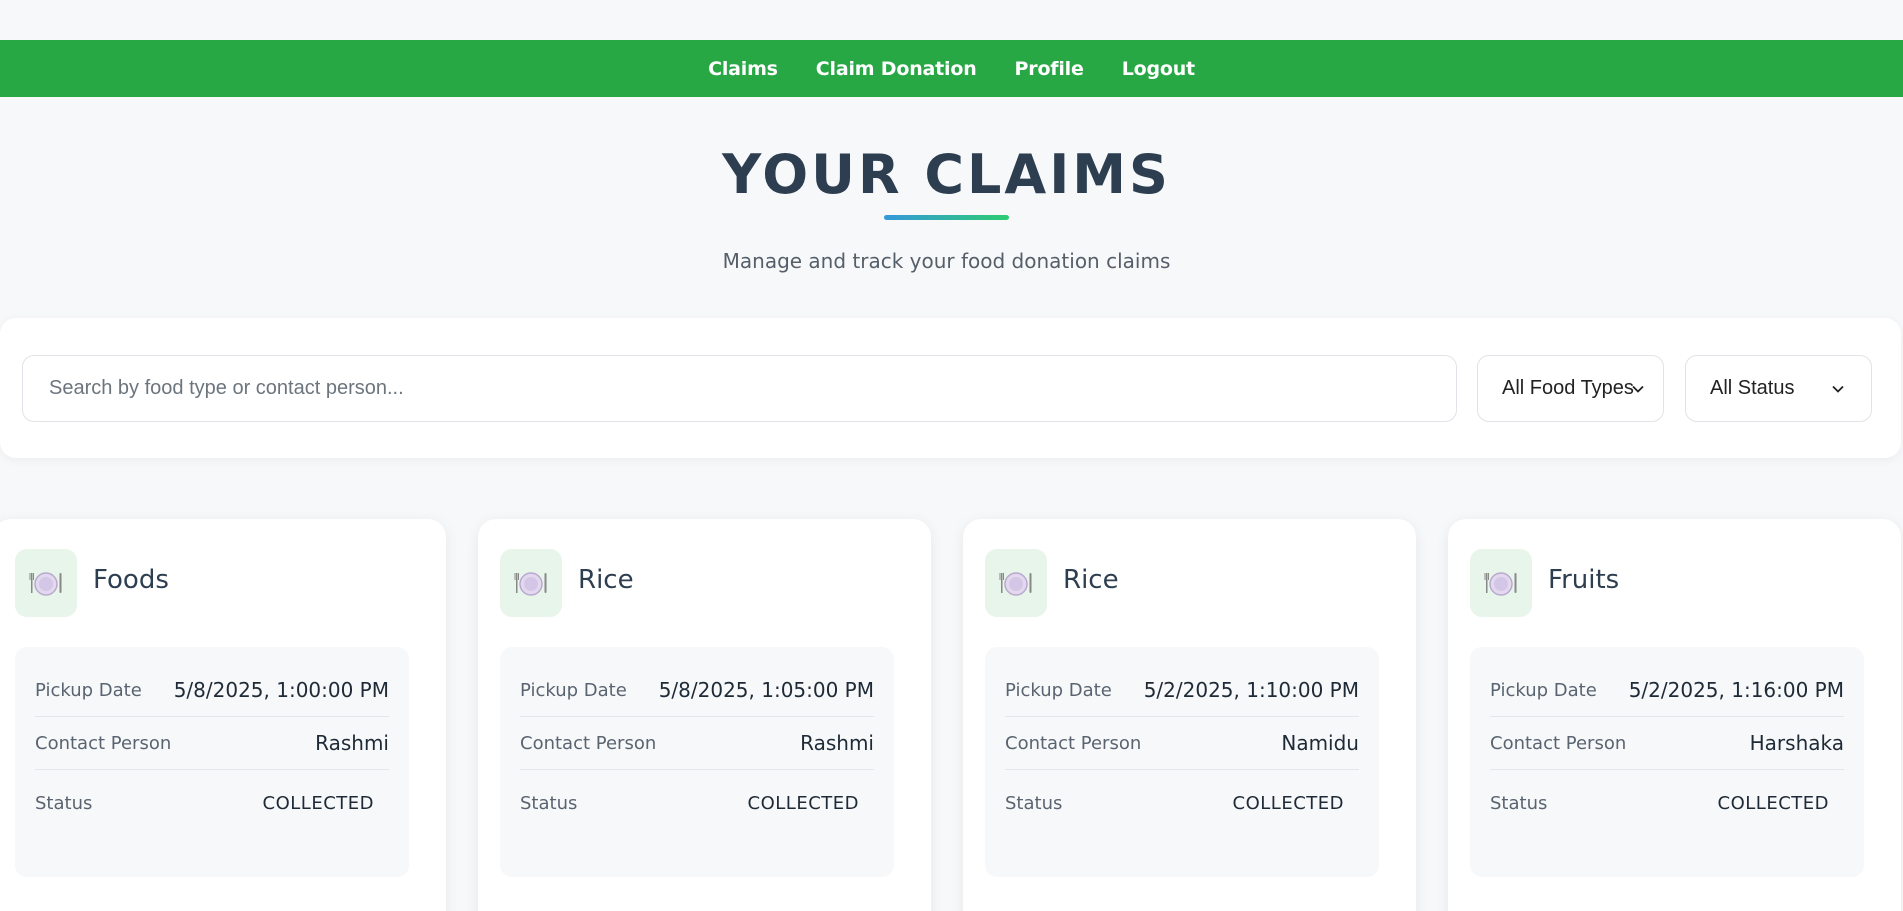 This screenshot has height=911, width=1903. I want to click on status-select: All Status, so click(1778, 388).